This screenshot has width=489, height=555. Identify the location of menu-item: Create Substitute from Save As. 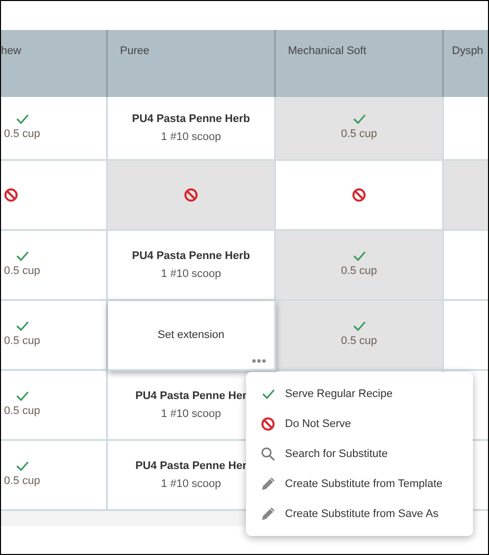
(359, 514).